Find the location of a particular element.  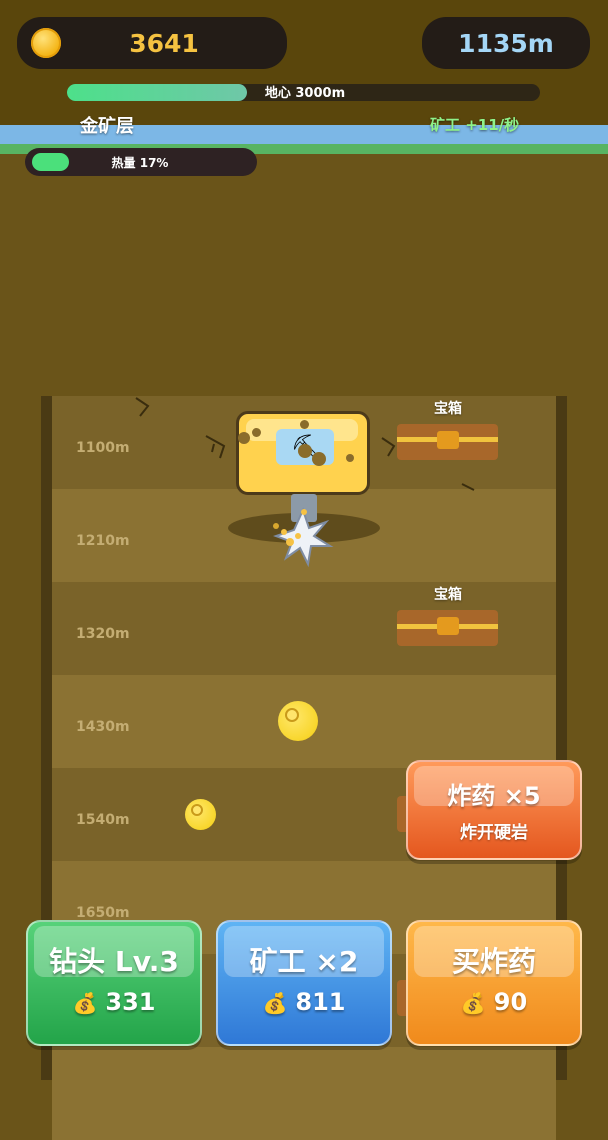

use-bomb-button: 炸药 ×5 炸开硬岩 is located at coordinates (494, 810).